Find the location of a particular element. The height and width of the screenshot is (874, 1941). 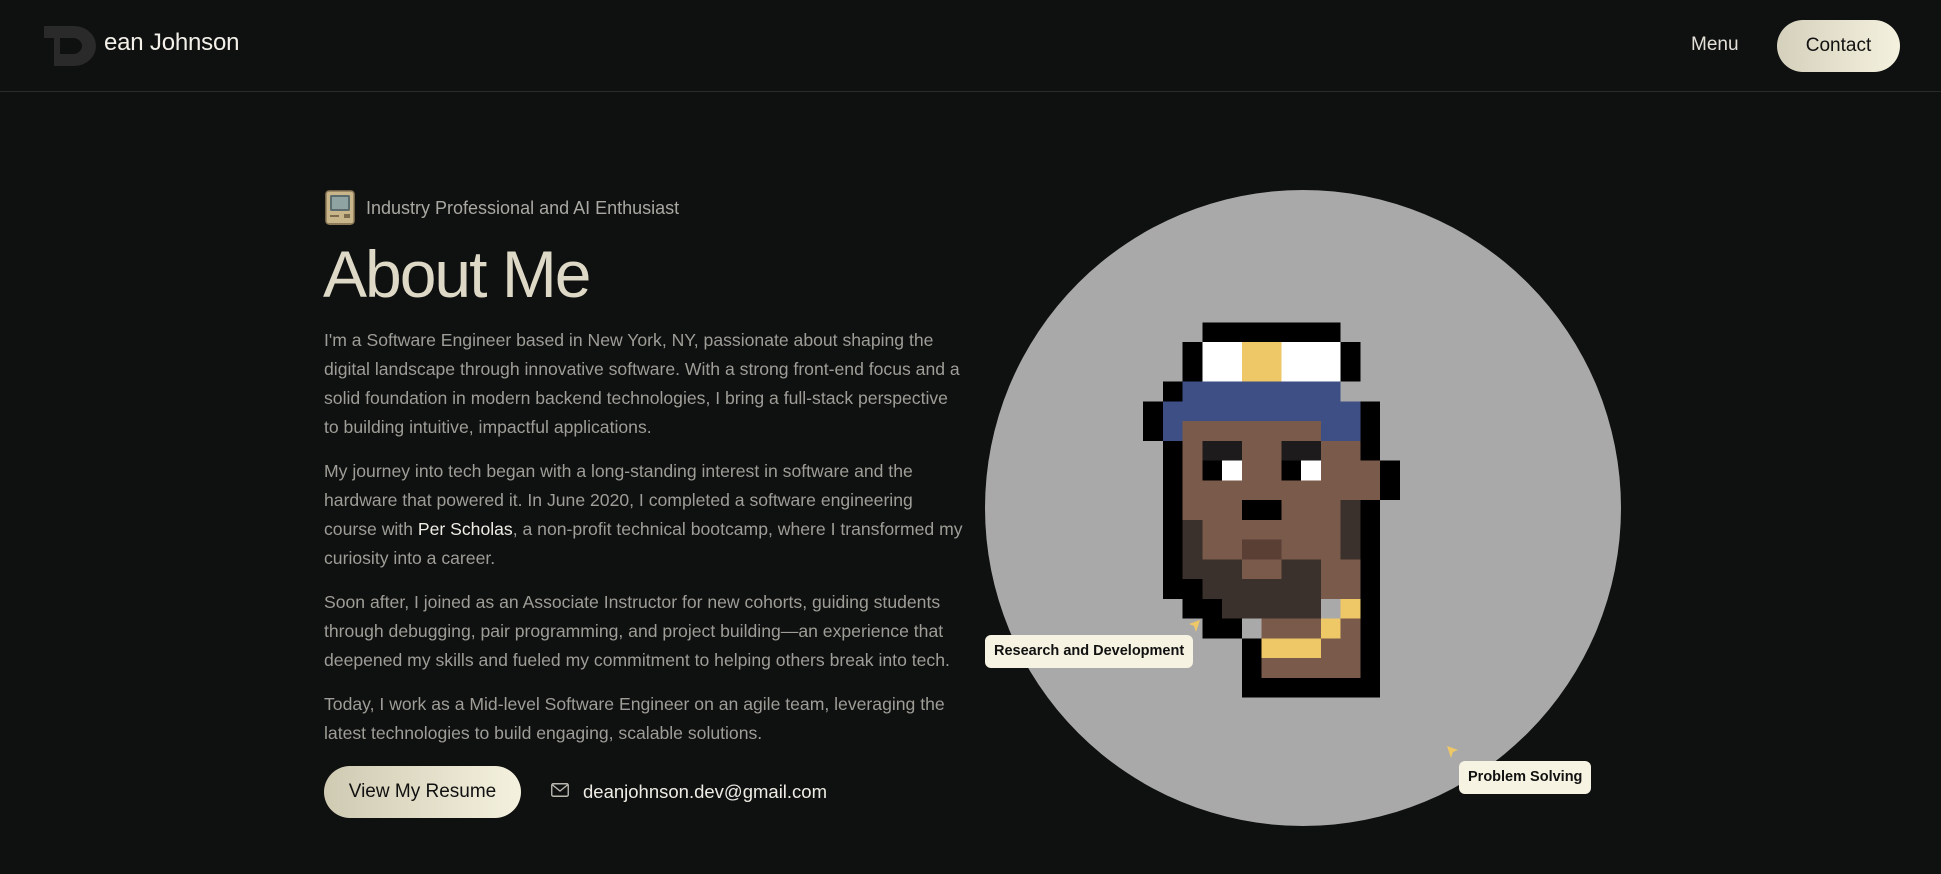

cap-band is located at coordinates (1261, 391).